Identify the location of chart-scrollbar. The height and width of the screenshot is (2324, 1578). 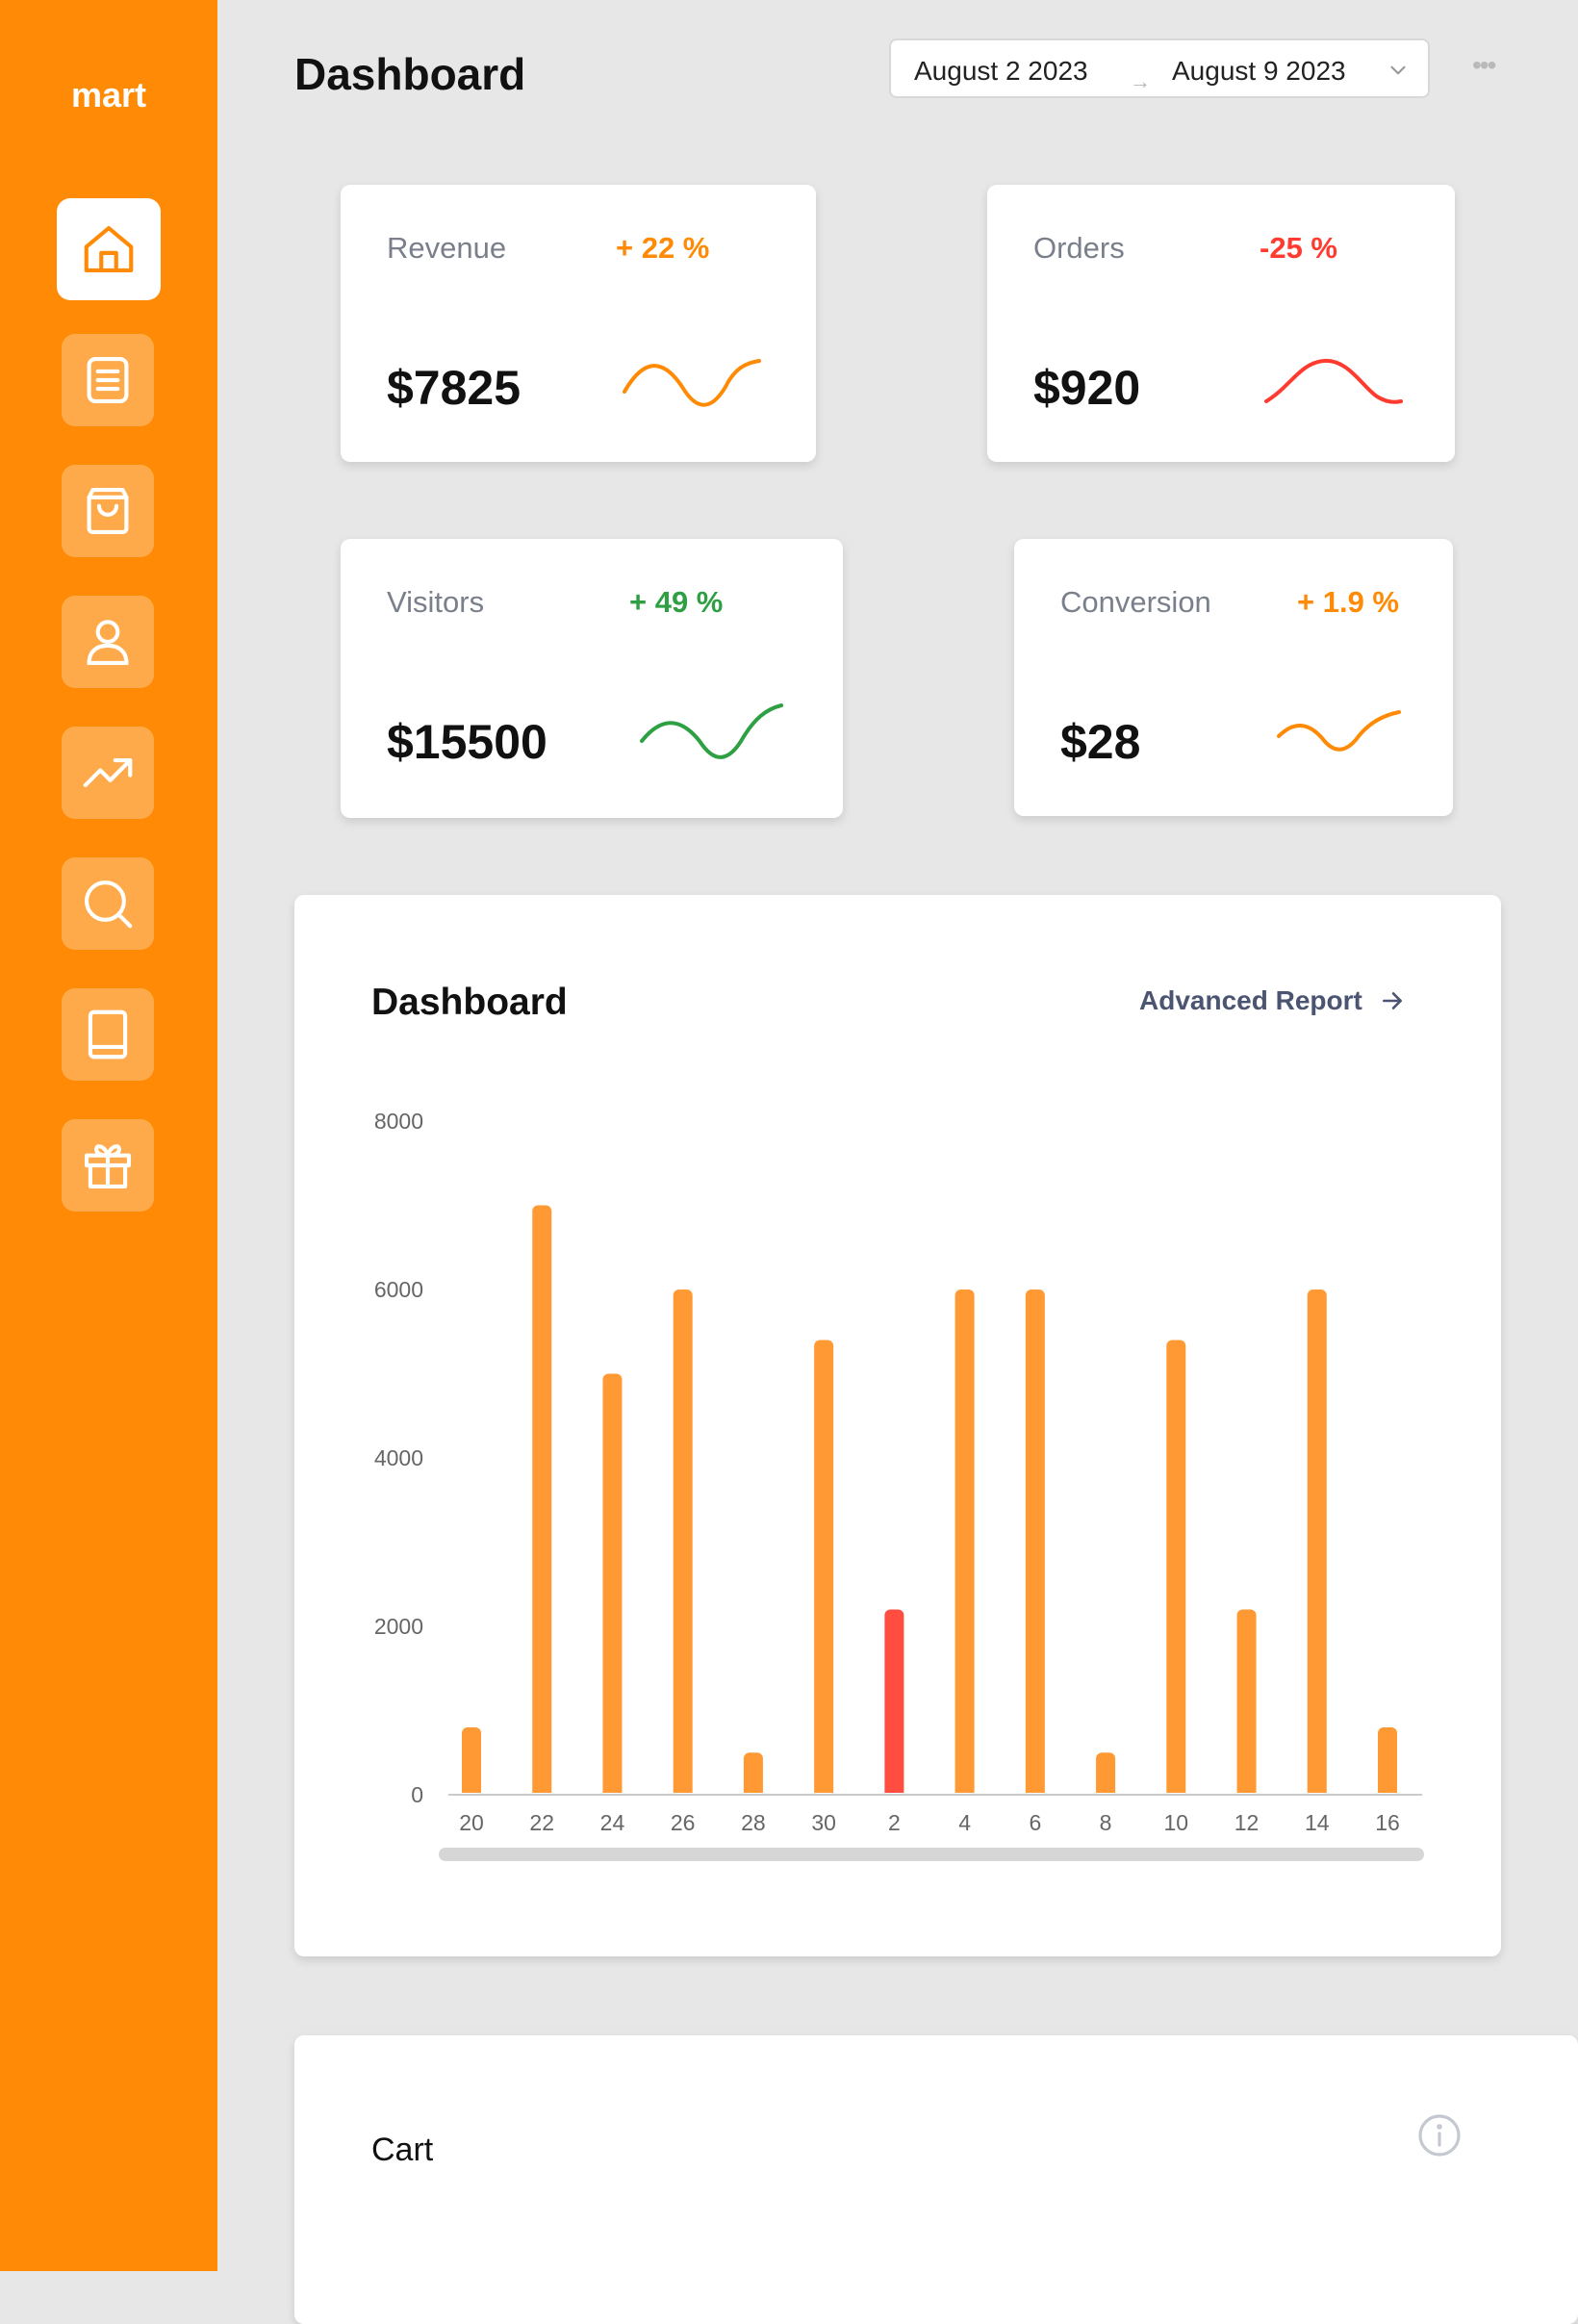
(931, 1855).